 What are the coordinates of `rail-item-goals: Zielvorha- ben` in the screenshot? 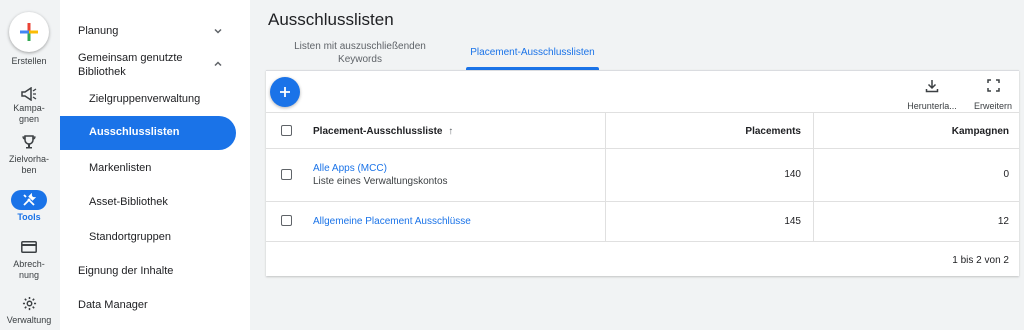 It's located at (29, 165).